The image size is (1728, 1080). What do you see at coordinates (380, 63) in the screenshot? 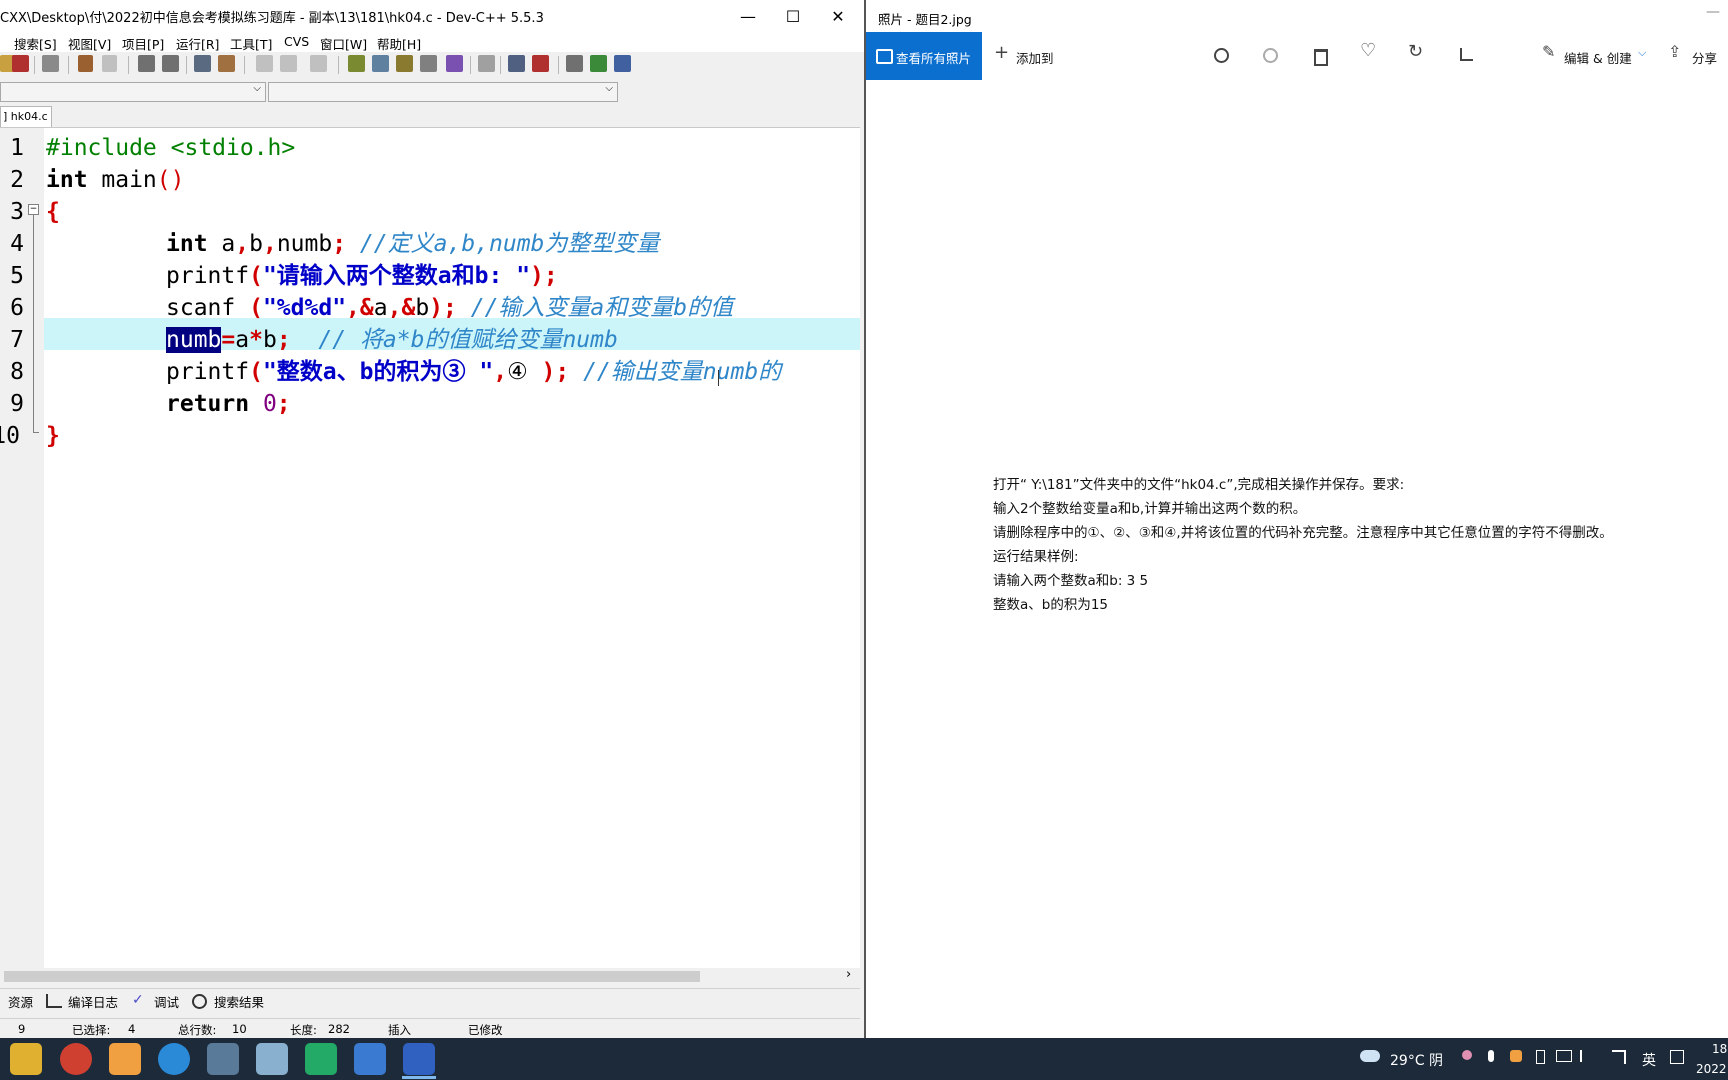
I see `window-icon` at bounding box center [380, 63].